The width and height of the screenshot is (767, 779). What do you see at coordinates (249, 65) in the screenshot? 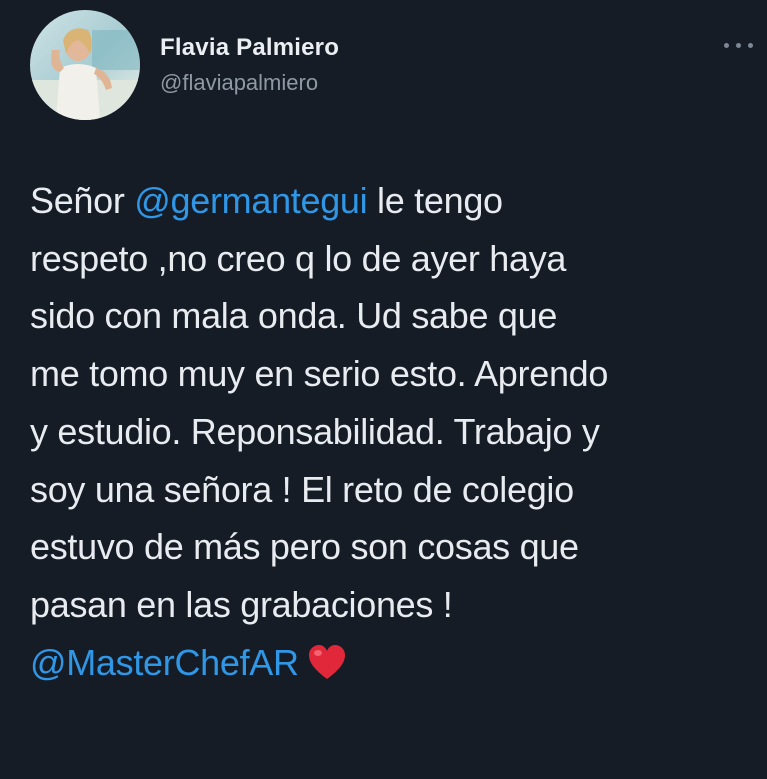
I see `author-info: Flavia Palmiero @flaviapalmiero` at bounding box center [249, 65].